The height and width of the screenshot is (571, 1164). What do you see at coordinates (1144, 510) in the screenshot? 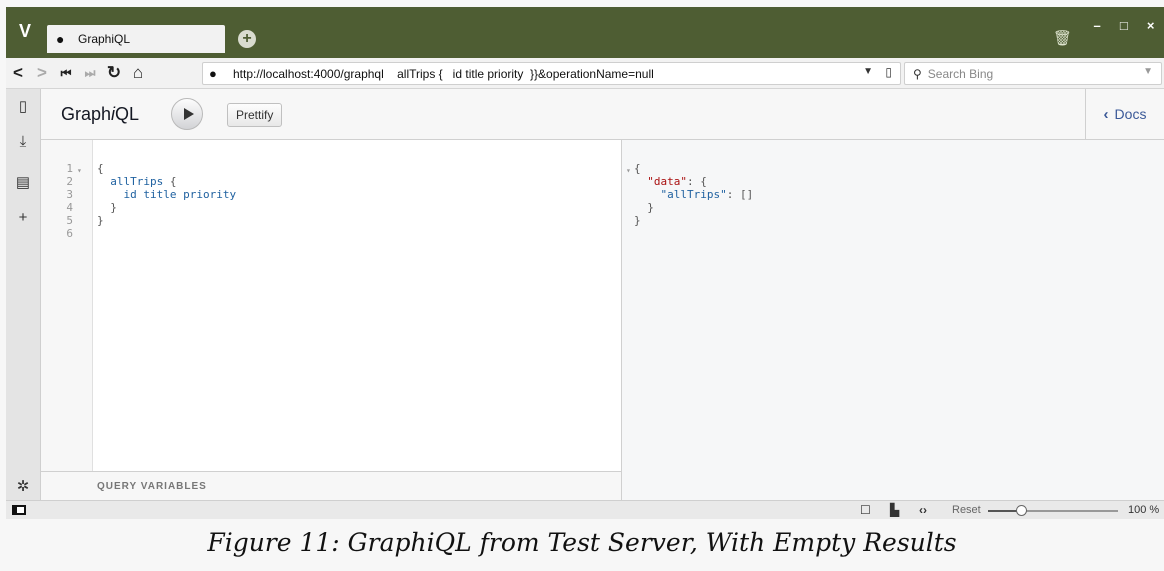
I see `zoom-level: 100 %` at bounding box center [1144, 510].